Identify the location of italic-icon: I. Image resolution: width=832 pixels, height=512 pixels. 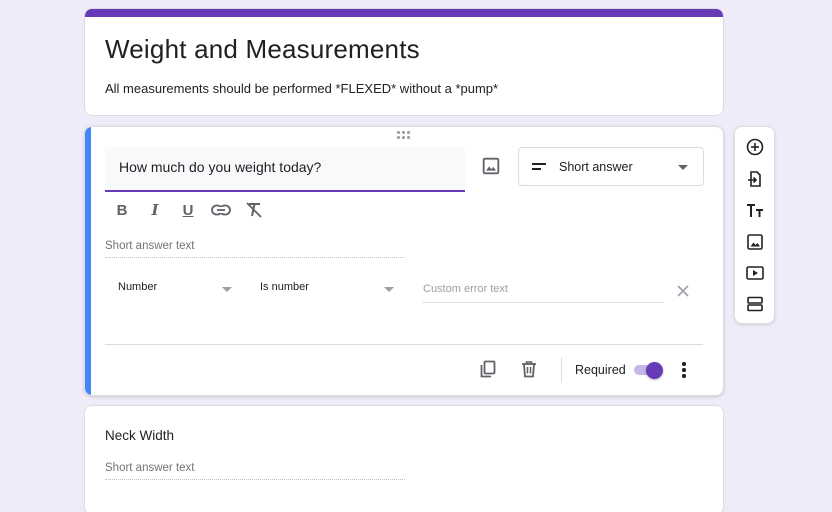
(155, 210).